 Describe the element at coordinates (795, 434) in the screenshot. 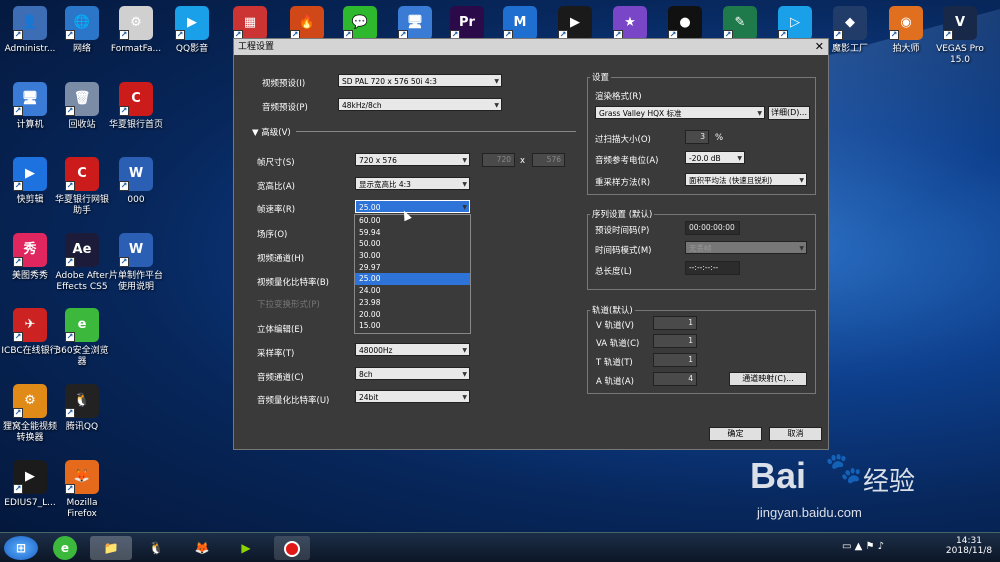

I see `cancel-button: 取消` at that location.